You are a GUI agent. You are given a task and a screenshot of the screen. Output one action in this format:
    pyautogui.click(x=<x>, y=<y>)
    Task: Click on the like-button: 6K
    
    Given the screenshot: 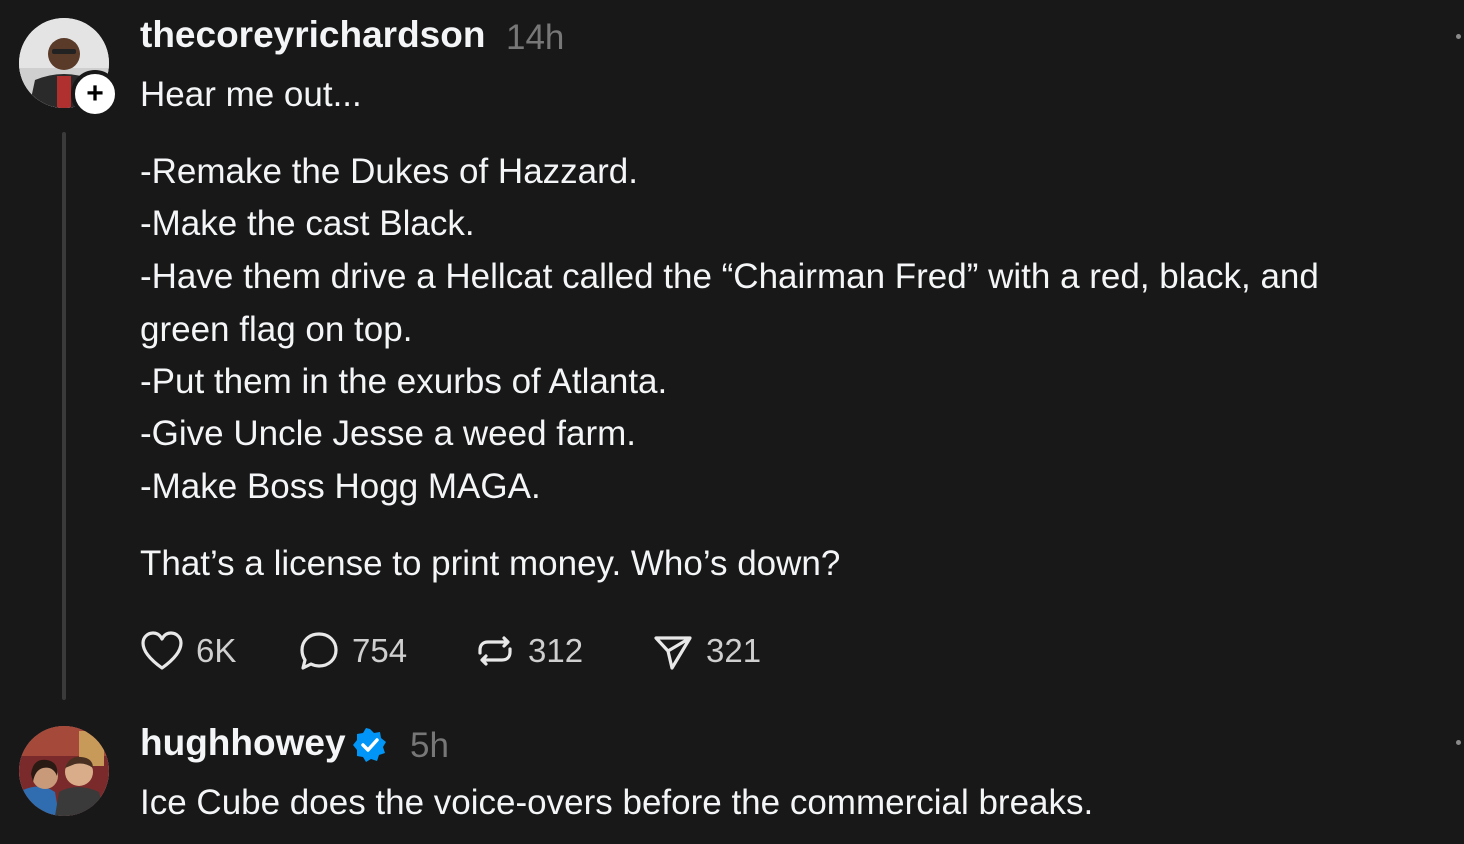 What is the action you would take?
    pyautogui.click(x=188, y=651)
    